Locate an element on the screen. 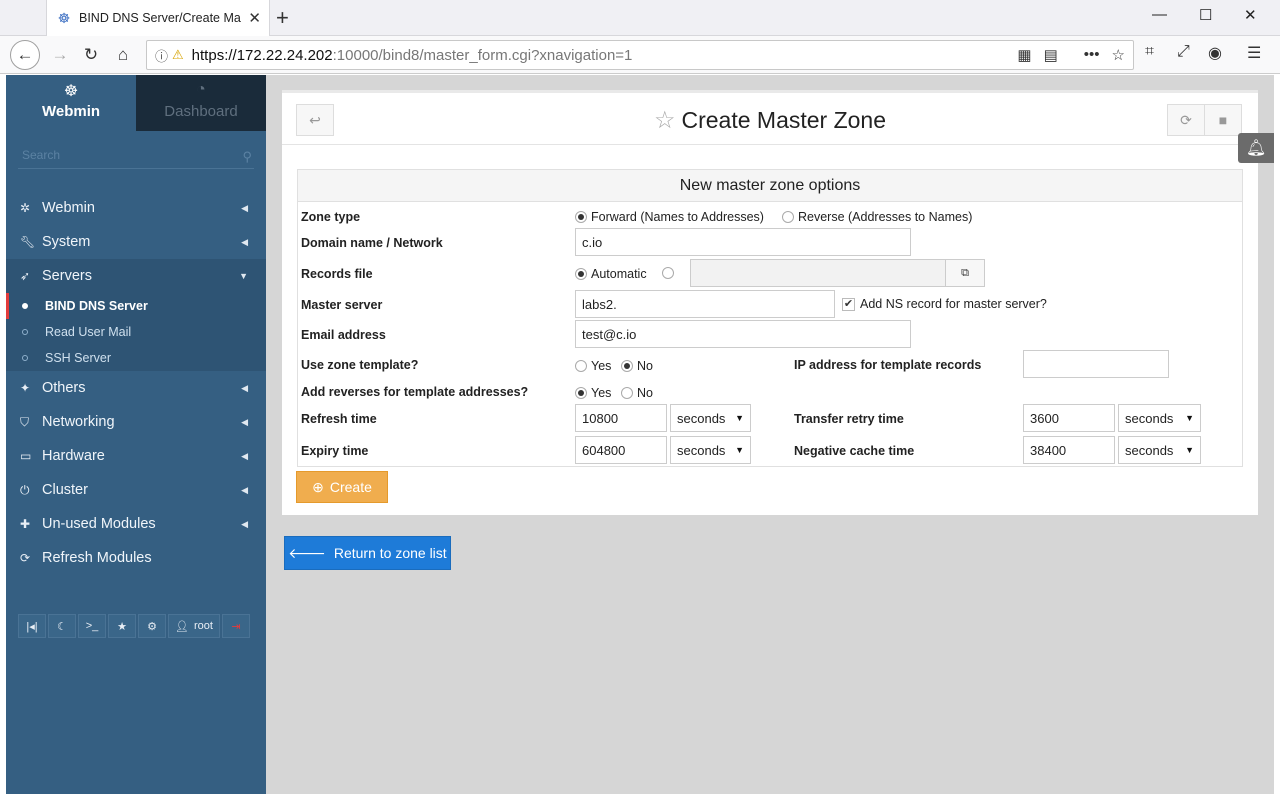 This screenshot has width=1280, height=800. sidebar-item-others: ✦ Others ◀ is located at coordinates (136, 388).